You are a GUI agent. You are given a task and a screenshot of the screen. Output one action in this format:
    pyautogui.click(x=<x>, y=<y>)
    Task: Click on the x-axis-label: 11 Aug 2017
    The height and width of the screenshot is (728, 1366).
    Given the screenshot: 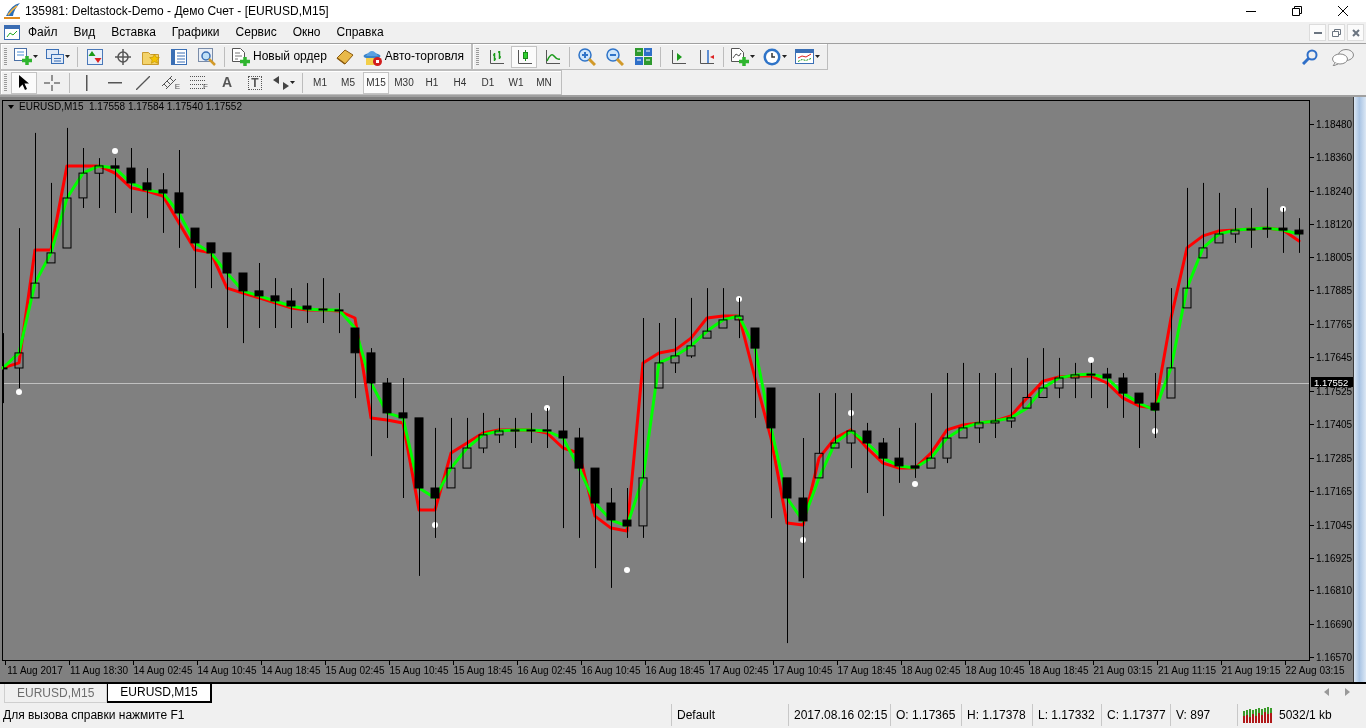 What is the action you would take?
    pyautogui.click(x=35, y=670)
    